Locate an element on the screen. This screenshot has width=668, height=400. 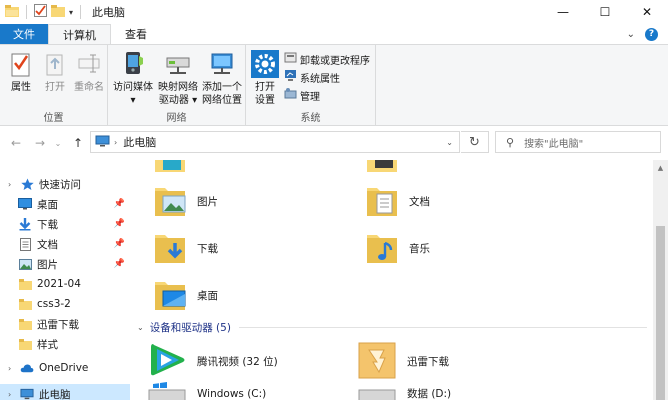
tab-view: 查看 is located at coordinates (136, 34).